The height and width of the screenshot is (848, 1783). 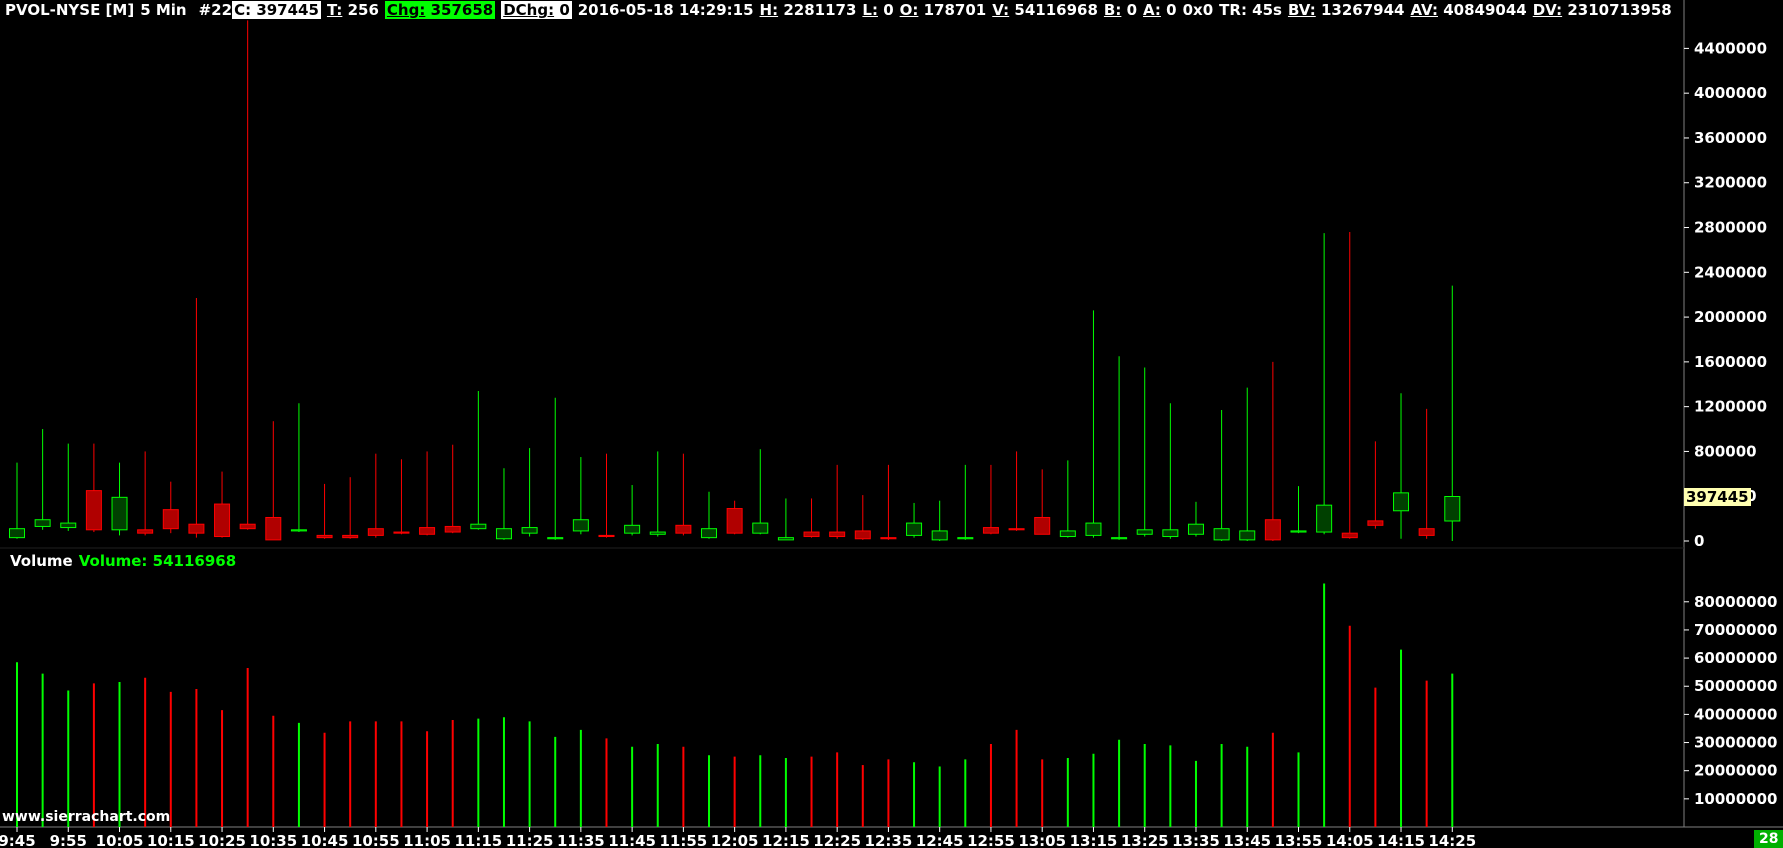 I want to click on bv-value: 13267944, so click(x=1362, y=10).